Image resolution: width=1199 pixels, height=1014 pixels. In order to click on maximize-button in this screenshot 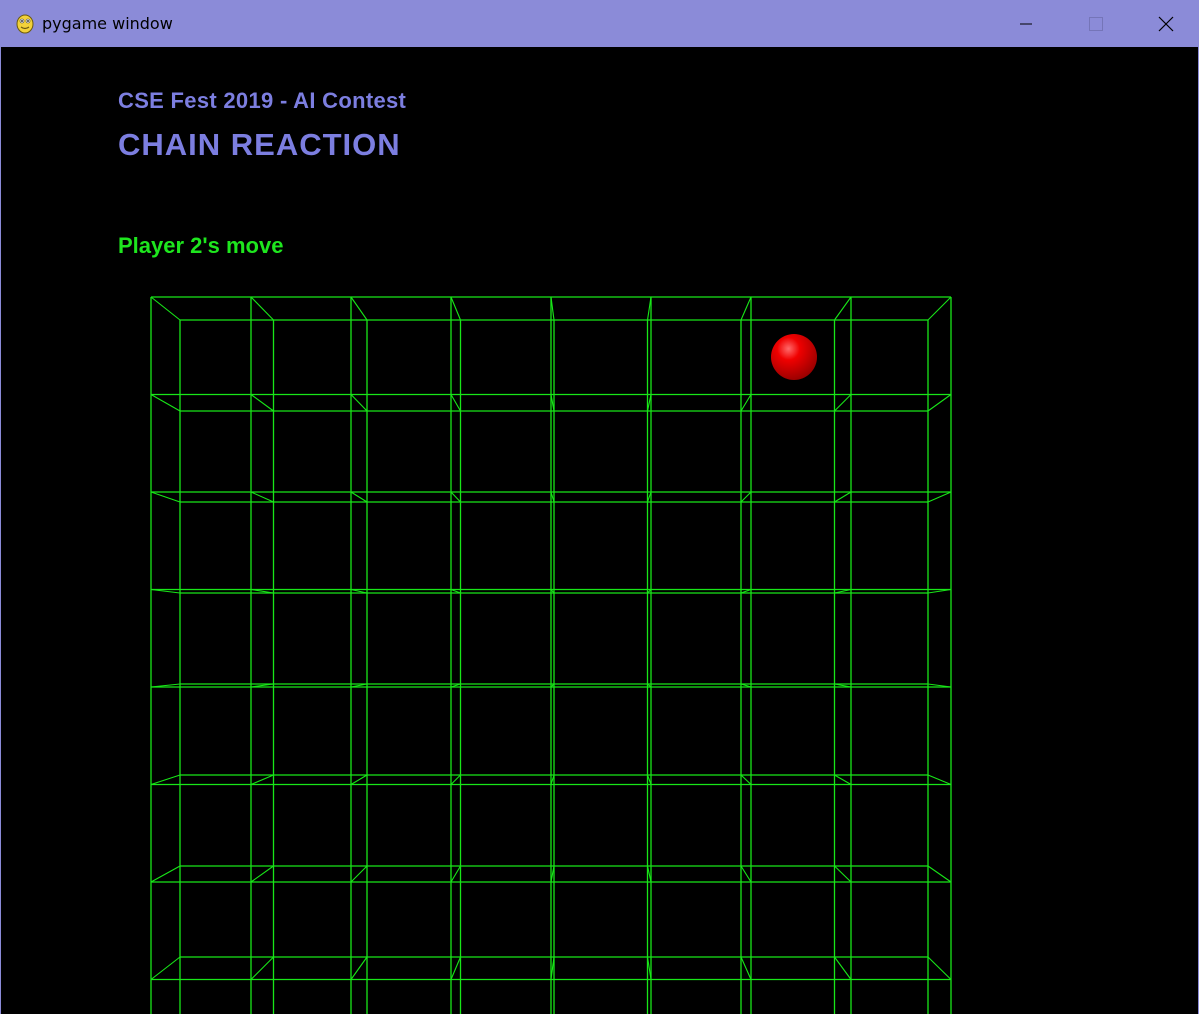, I will do `click(1096, 23)`.